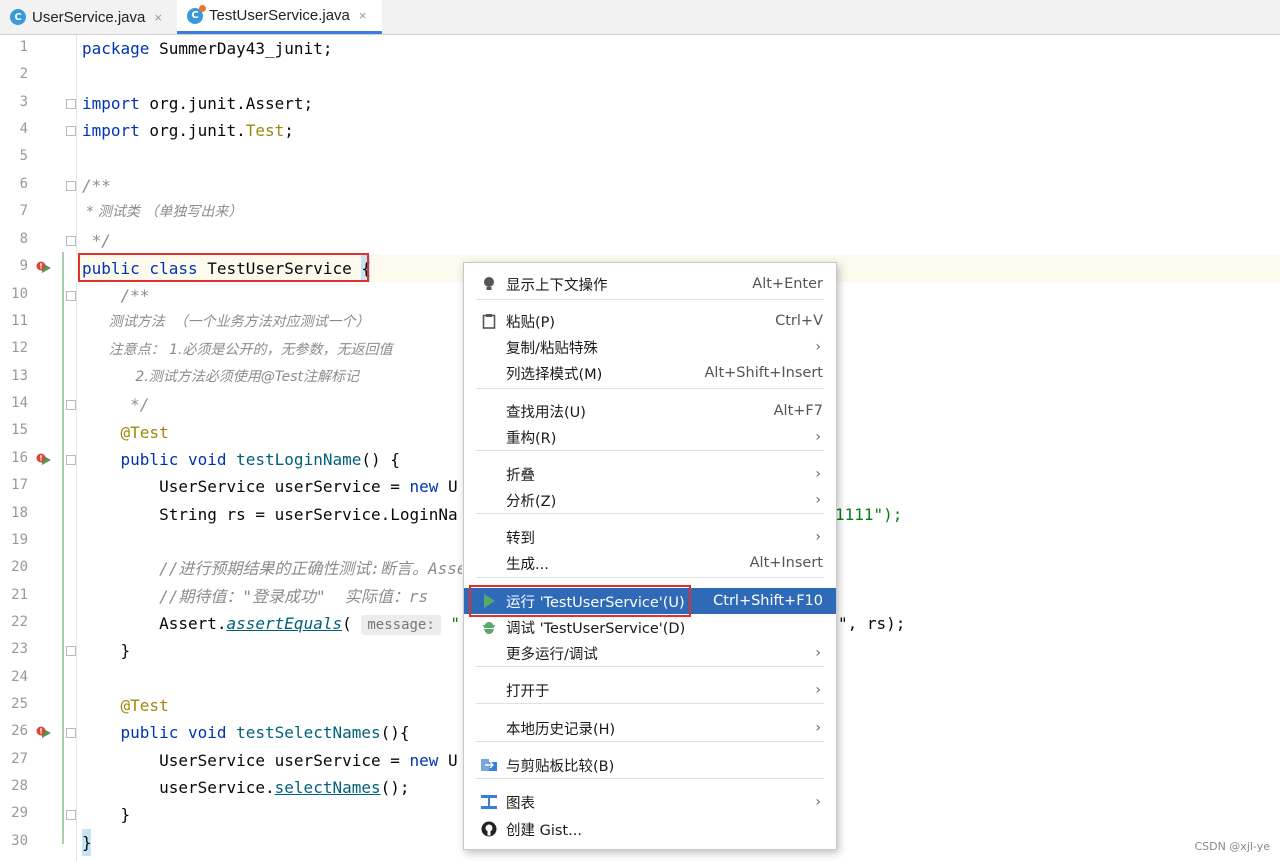 Image resolution: width=1280 pixels, height=861 pixels. I want to click on code-line-18-tail: 1111");, so click(869, 514).